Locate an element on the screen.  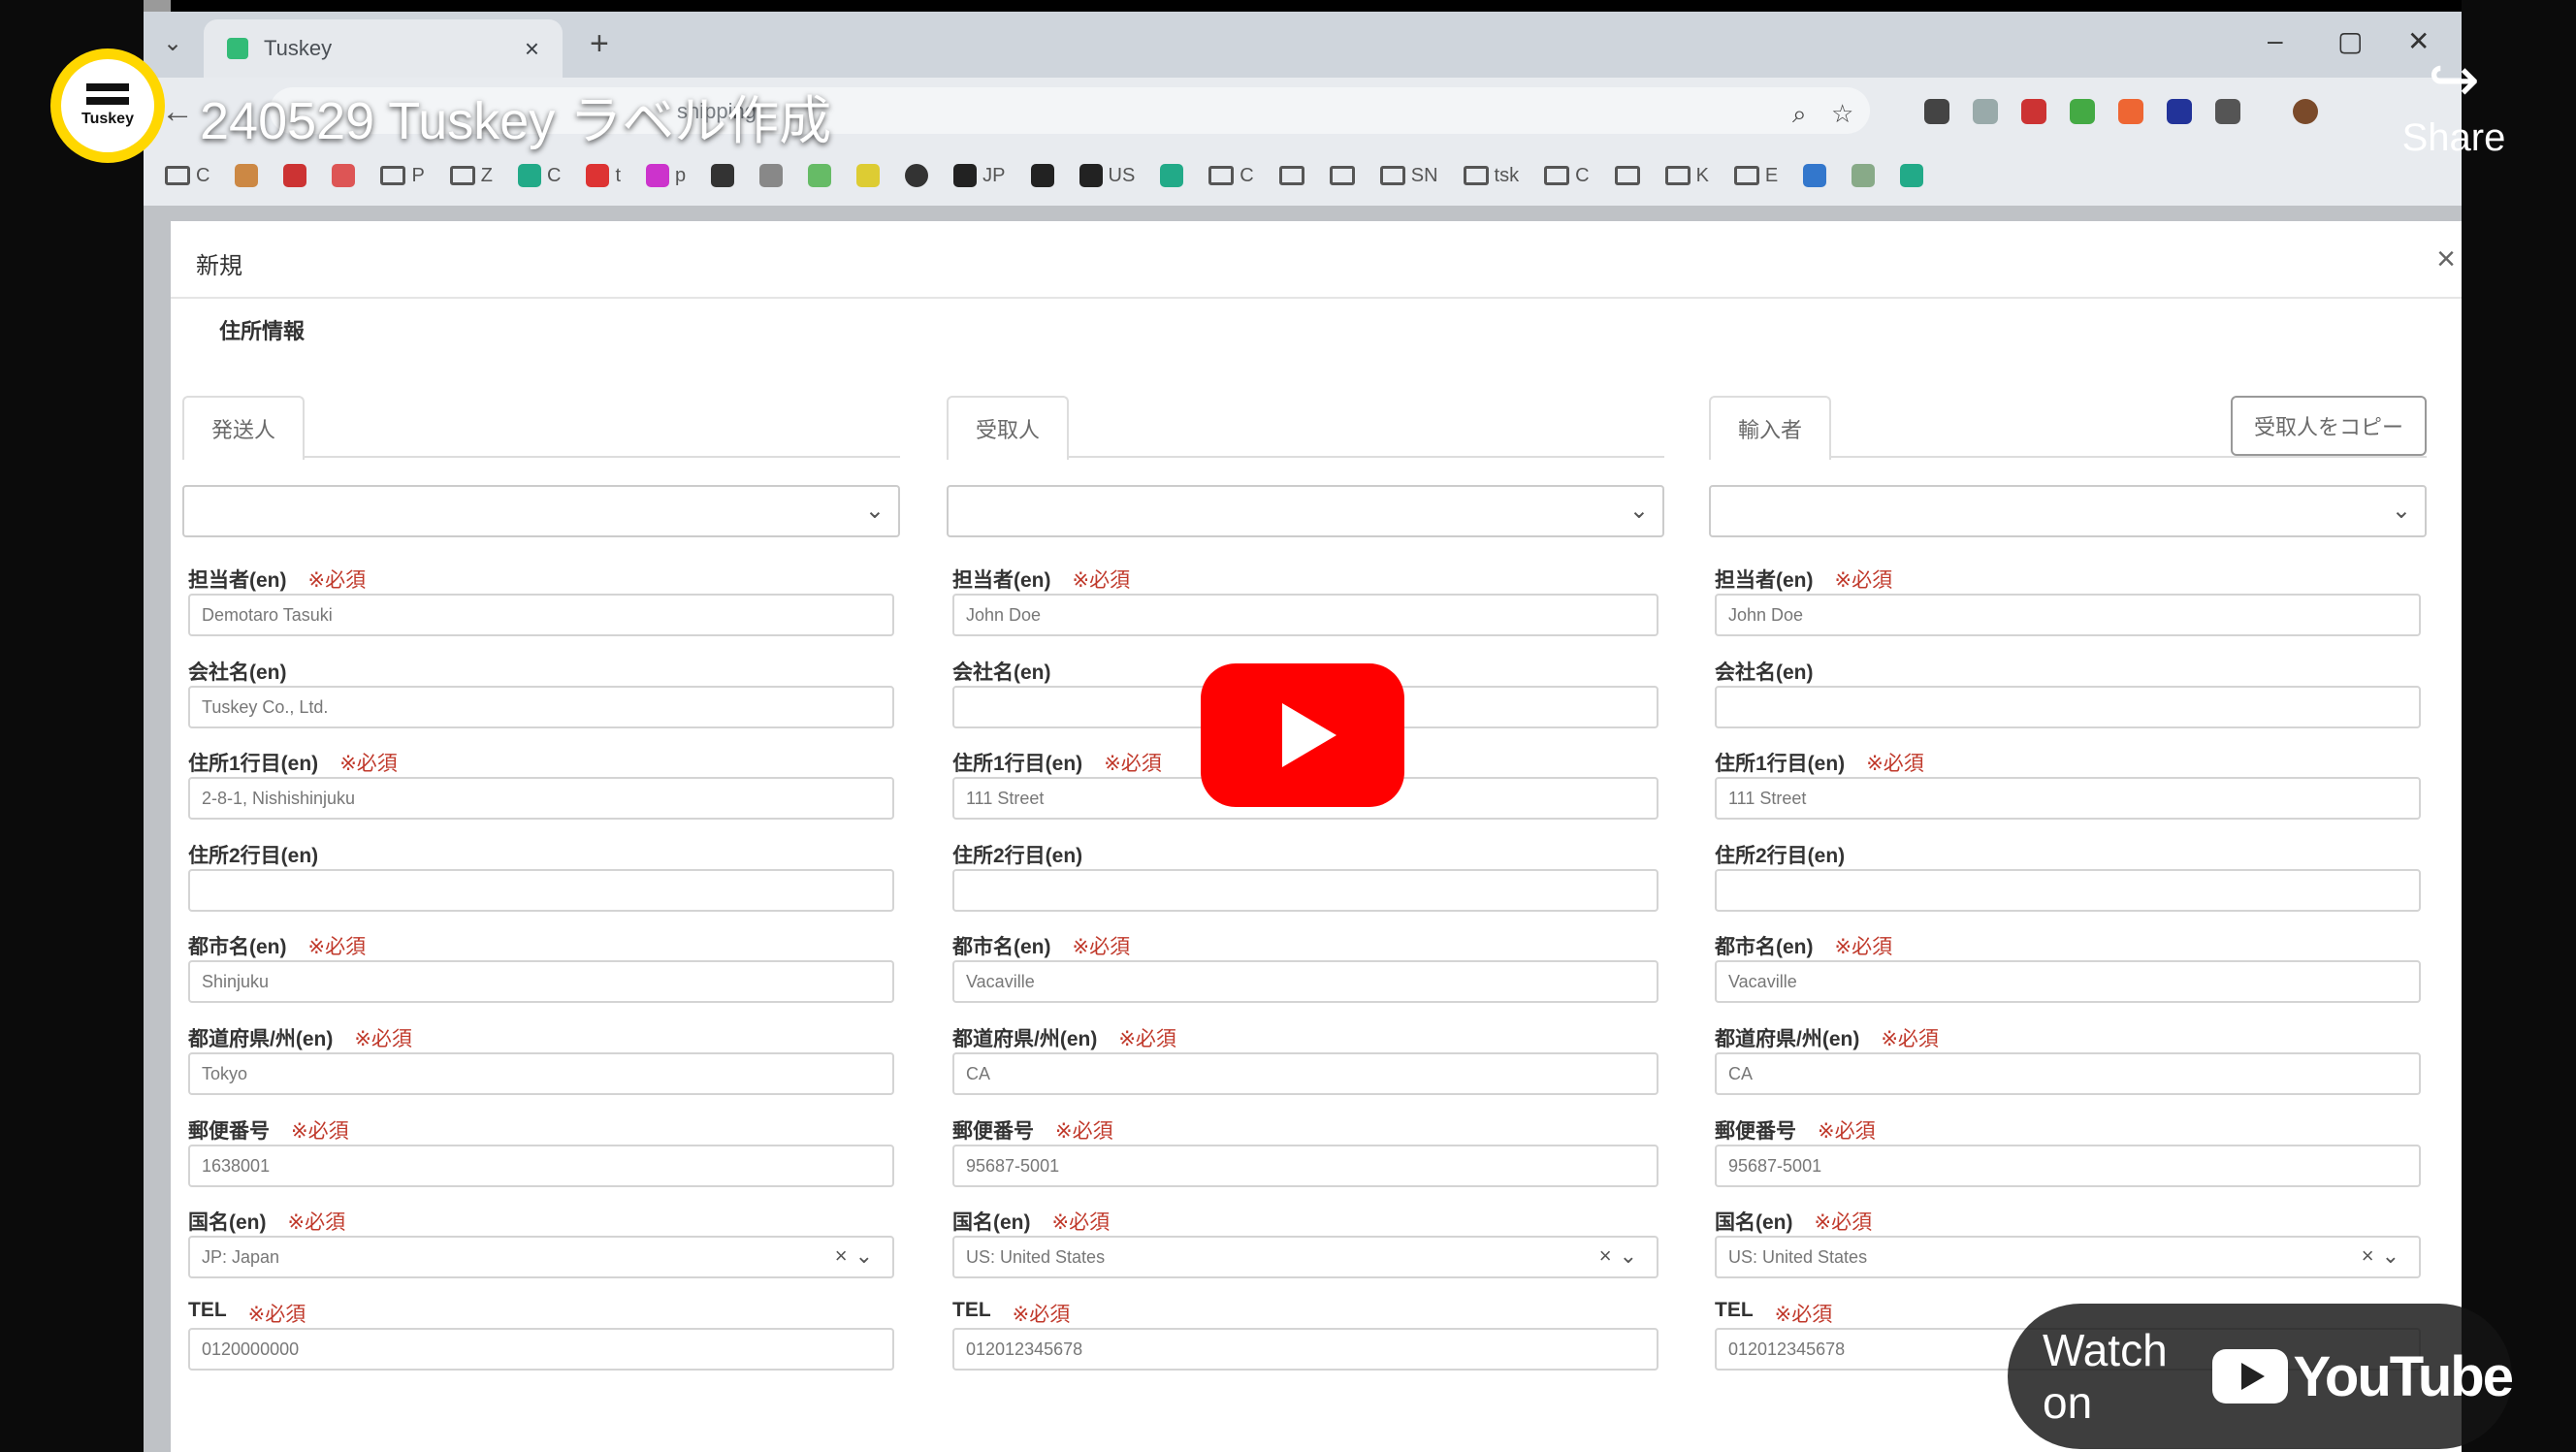
bookmark-folder: SN is located at coordinates (1408, 176).